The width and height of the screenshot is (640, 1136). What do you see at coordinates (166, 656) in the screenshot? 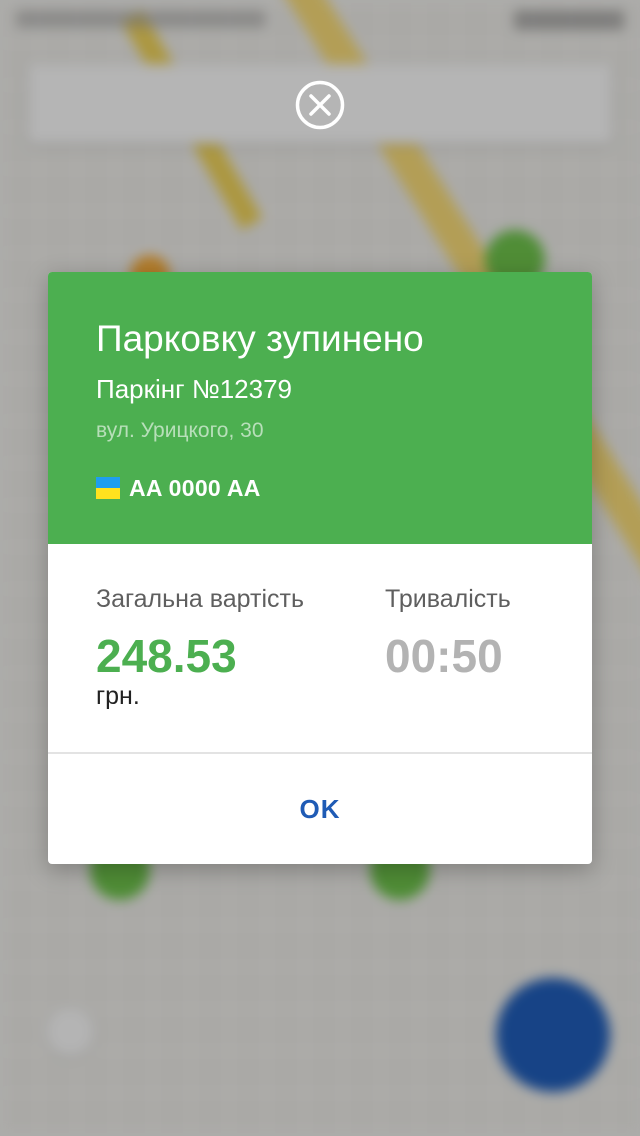
I see `total-cost-value: 248.53` at bounding box center [166, 656].